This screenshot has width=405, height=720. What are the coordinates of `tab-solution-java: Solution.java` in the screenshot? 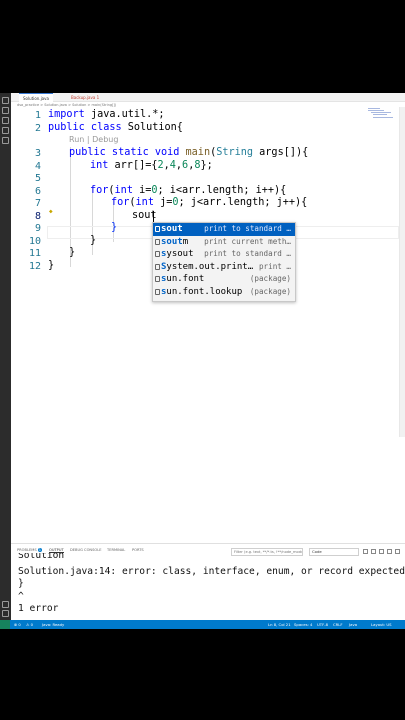 It's located at (36, 97).